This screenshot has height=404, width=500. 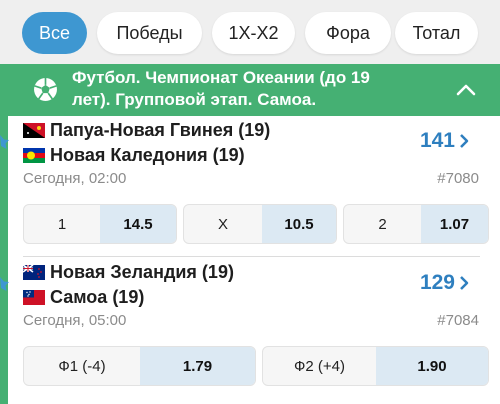 I want to click on flag-papua-new-guinea-icon, so click(x=34, y=130).